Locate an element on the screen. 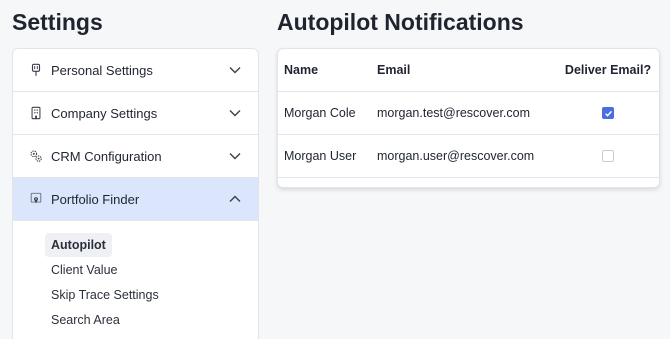 This screenshot has width=670, height=339. building-icon is located at coordinates (36, 113).